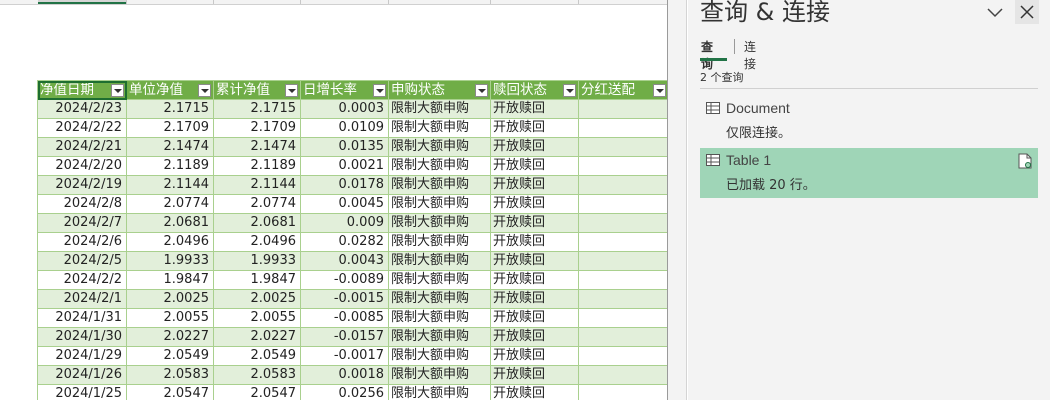  What do you see at coordinates (257, 128) in the screenshot?
I see `table-cell: 2.1709` at bounding box center [257, 128].